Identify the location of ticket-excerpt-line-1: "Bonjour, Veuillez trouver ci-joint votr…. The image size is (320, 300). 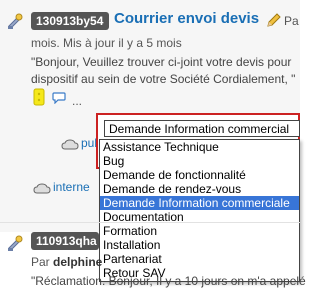
(161, 62).